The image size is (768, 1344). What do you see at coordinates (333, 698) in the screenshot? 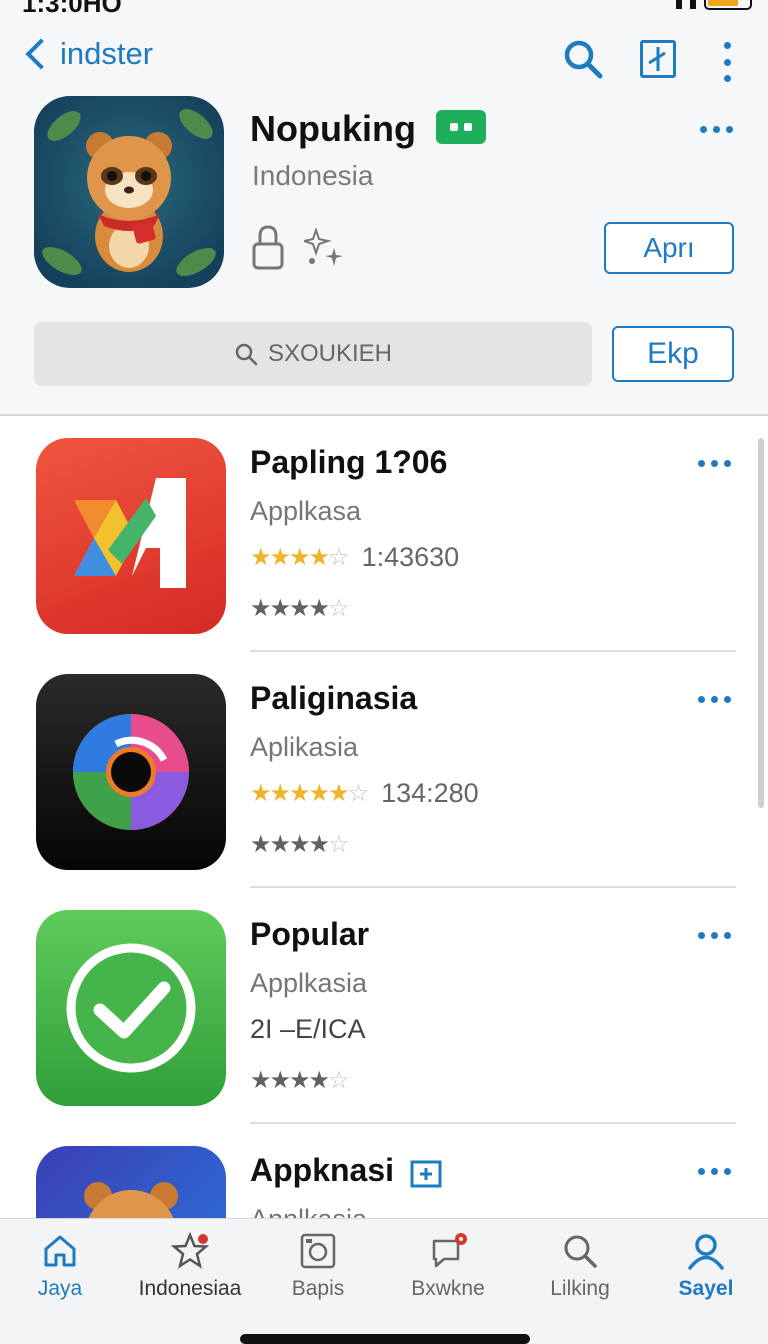
I see `app-name: Paliginasia` at bounding box center [333, 698].